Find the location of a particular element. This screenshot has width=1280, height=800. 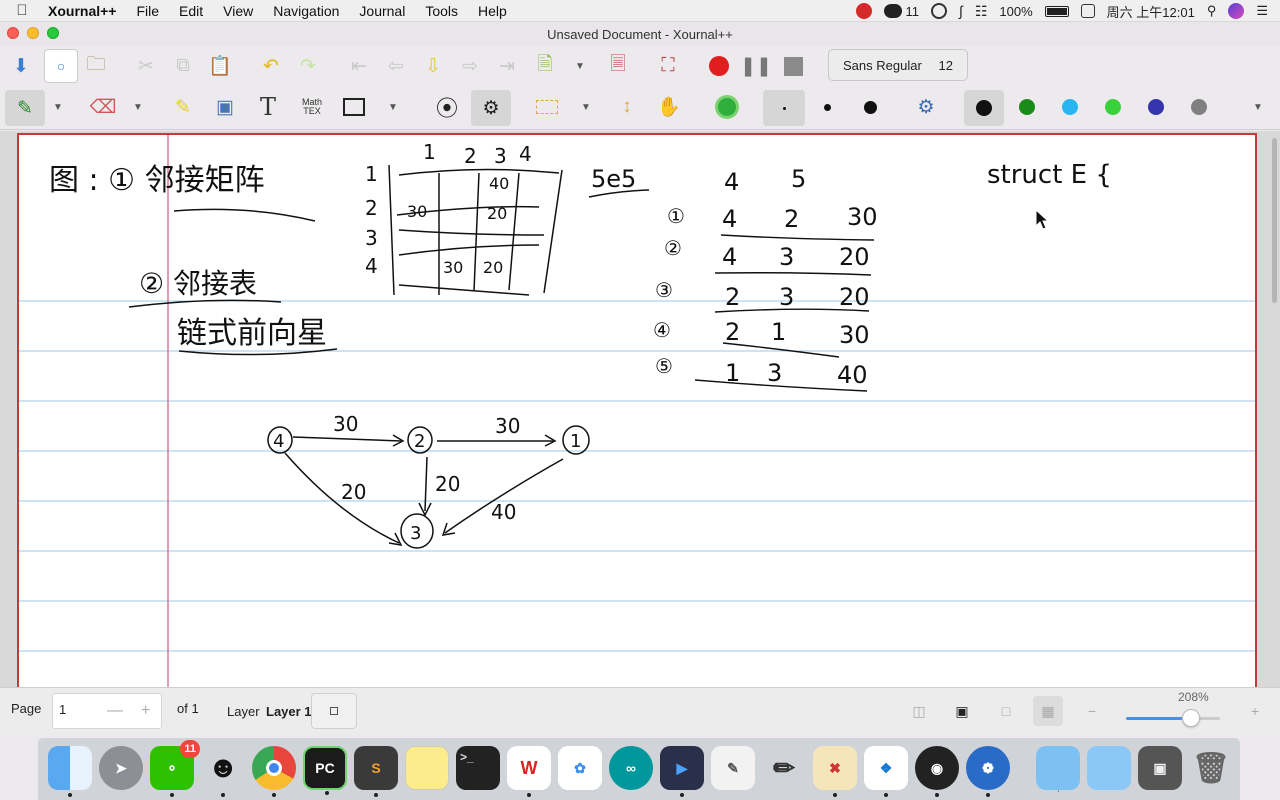

dock-obs-icon: ◉ is located at coordinates (937, 771).